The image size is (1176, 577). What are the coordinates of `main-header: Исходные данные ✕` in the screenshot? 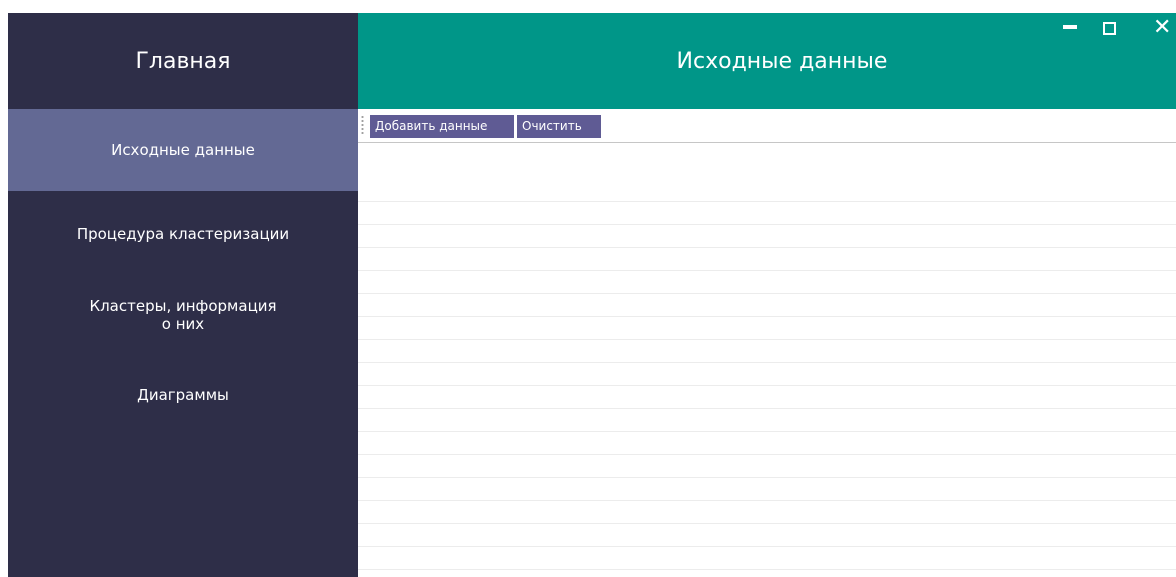 It's located at (767, 61).